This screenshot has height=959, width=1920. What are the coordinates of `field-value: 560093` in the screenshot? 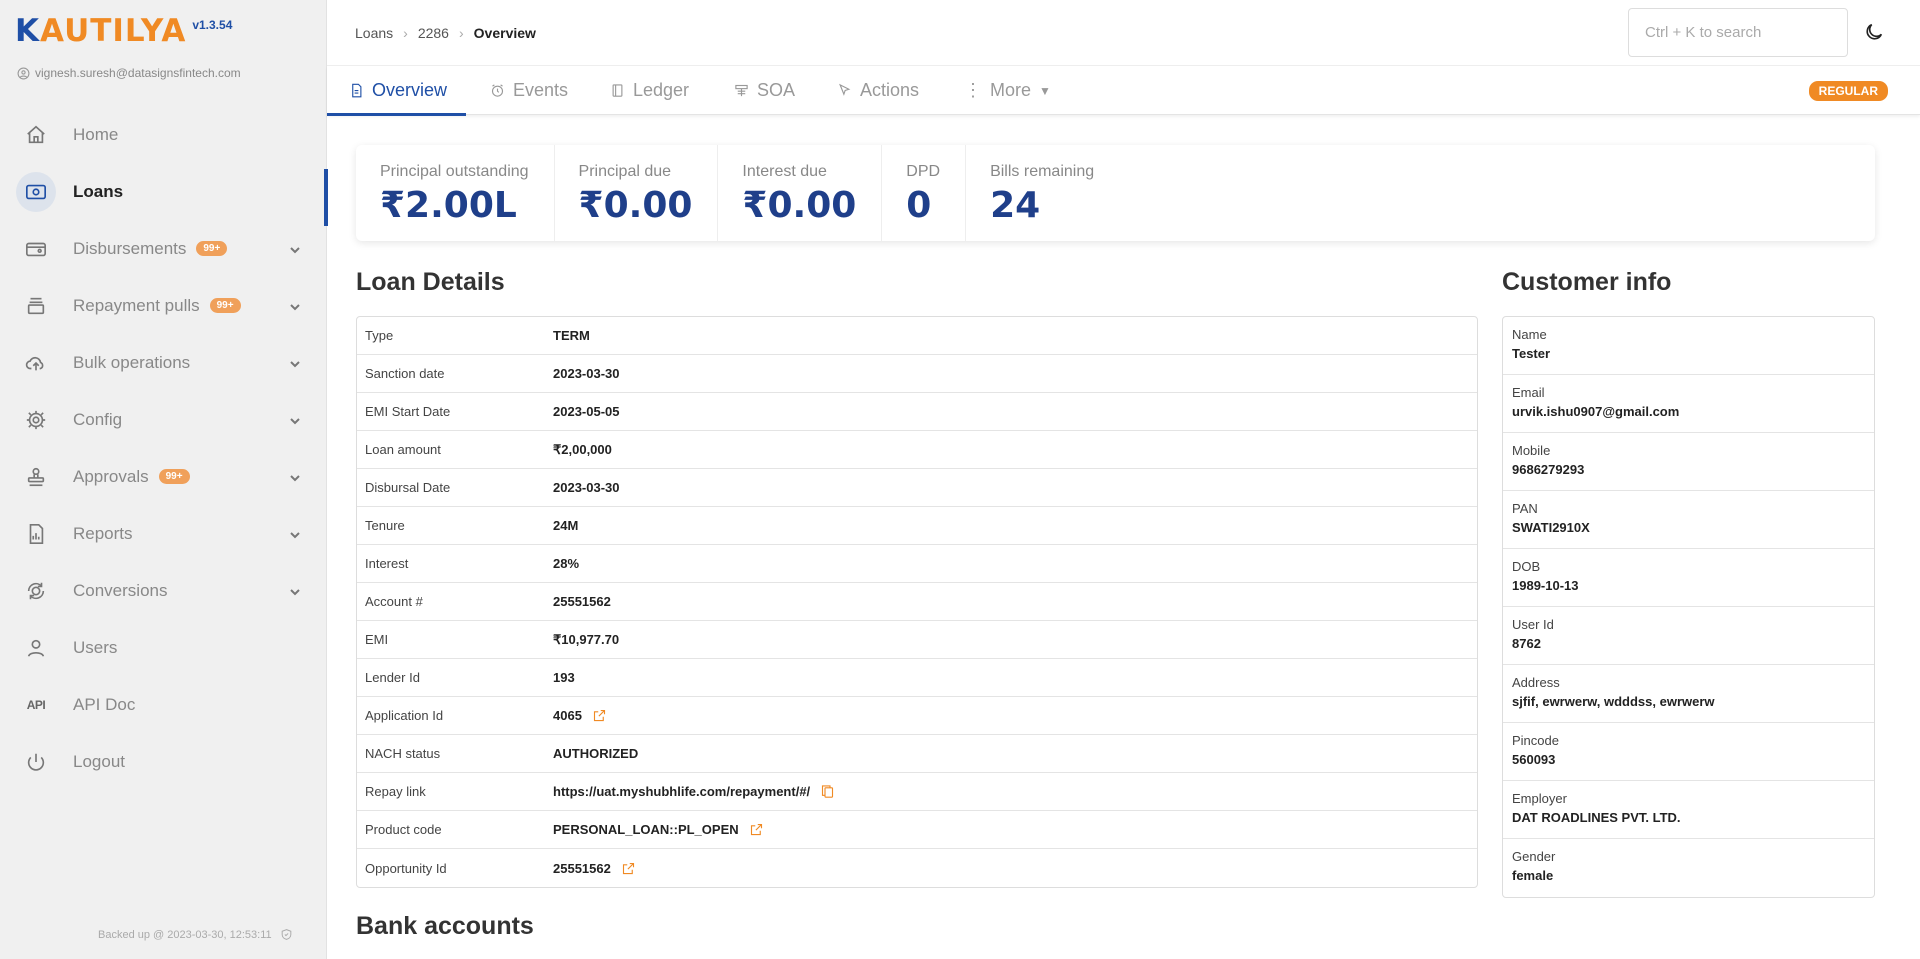 It's located at (1534, 759).